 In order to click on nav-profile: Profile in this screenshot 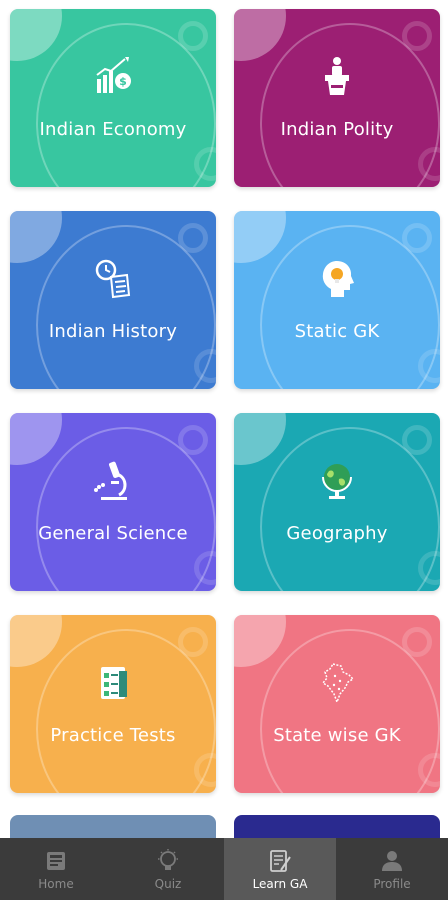, I will do `click(392, 869)`.